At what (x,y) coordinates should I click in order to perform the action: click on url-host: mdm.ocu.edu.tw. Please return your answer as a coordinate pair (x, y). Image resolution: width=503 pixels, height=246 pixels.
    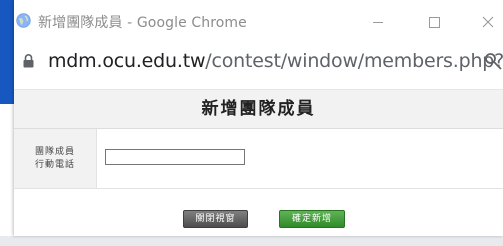
    Looking at the image, I should click on (127, 61).